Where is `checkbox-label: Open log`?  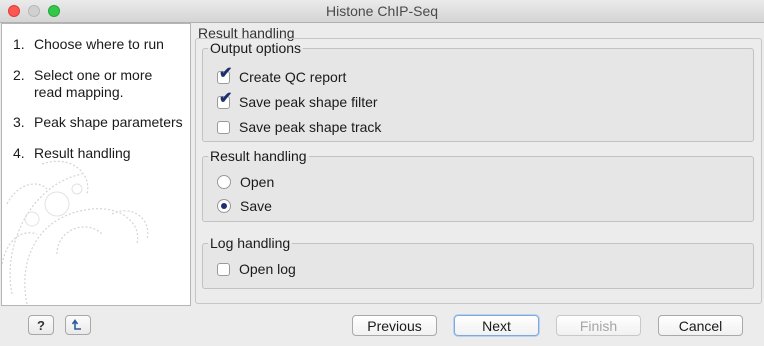 checkbox-label: Open log is located at coordinates (267, 269).